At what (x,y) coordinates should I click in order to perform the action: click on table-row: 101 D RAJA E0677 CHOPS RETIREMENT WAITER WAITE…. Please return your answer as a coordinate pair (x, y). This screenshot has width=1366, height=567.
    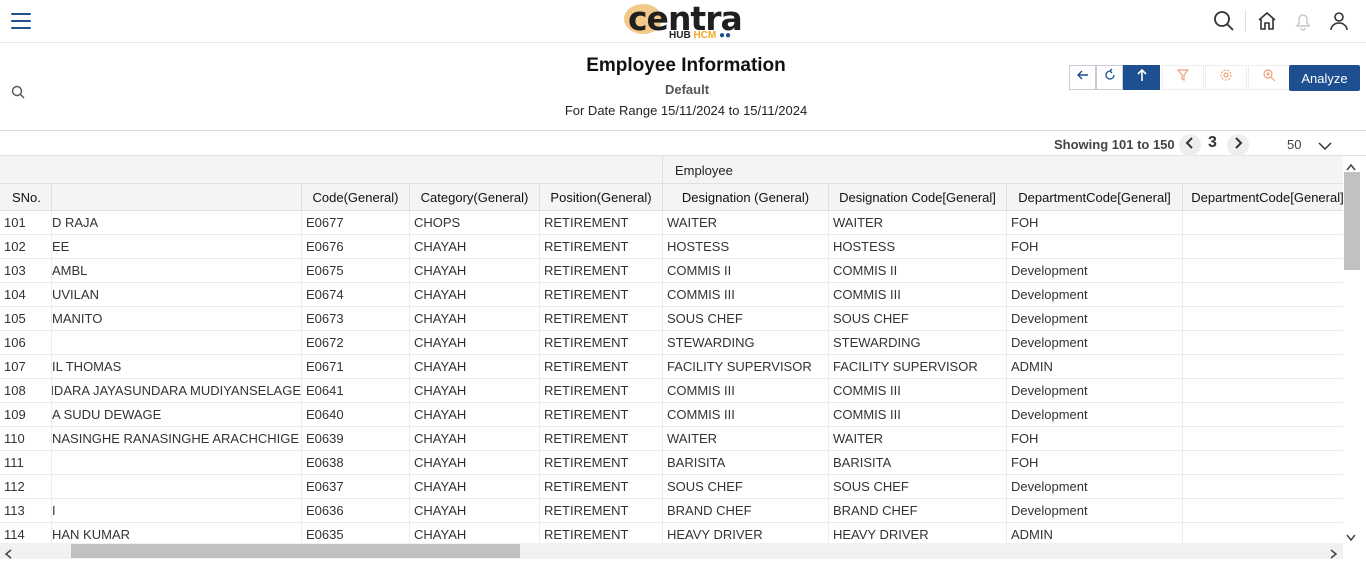
    Looking at the image, I should click on (671, 223).